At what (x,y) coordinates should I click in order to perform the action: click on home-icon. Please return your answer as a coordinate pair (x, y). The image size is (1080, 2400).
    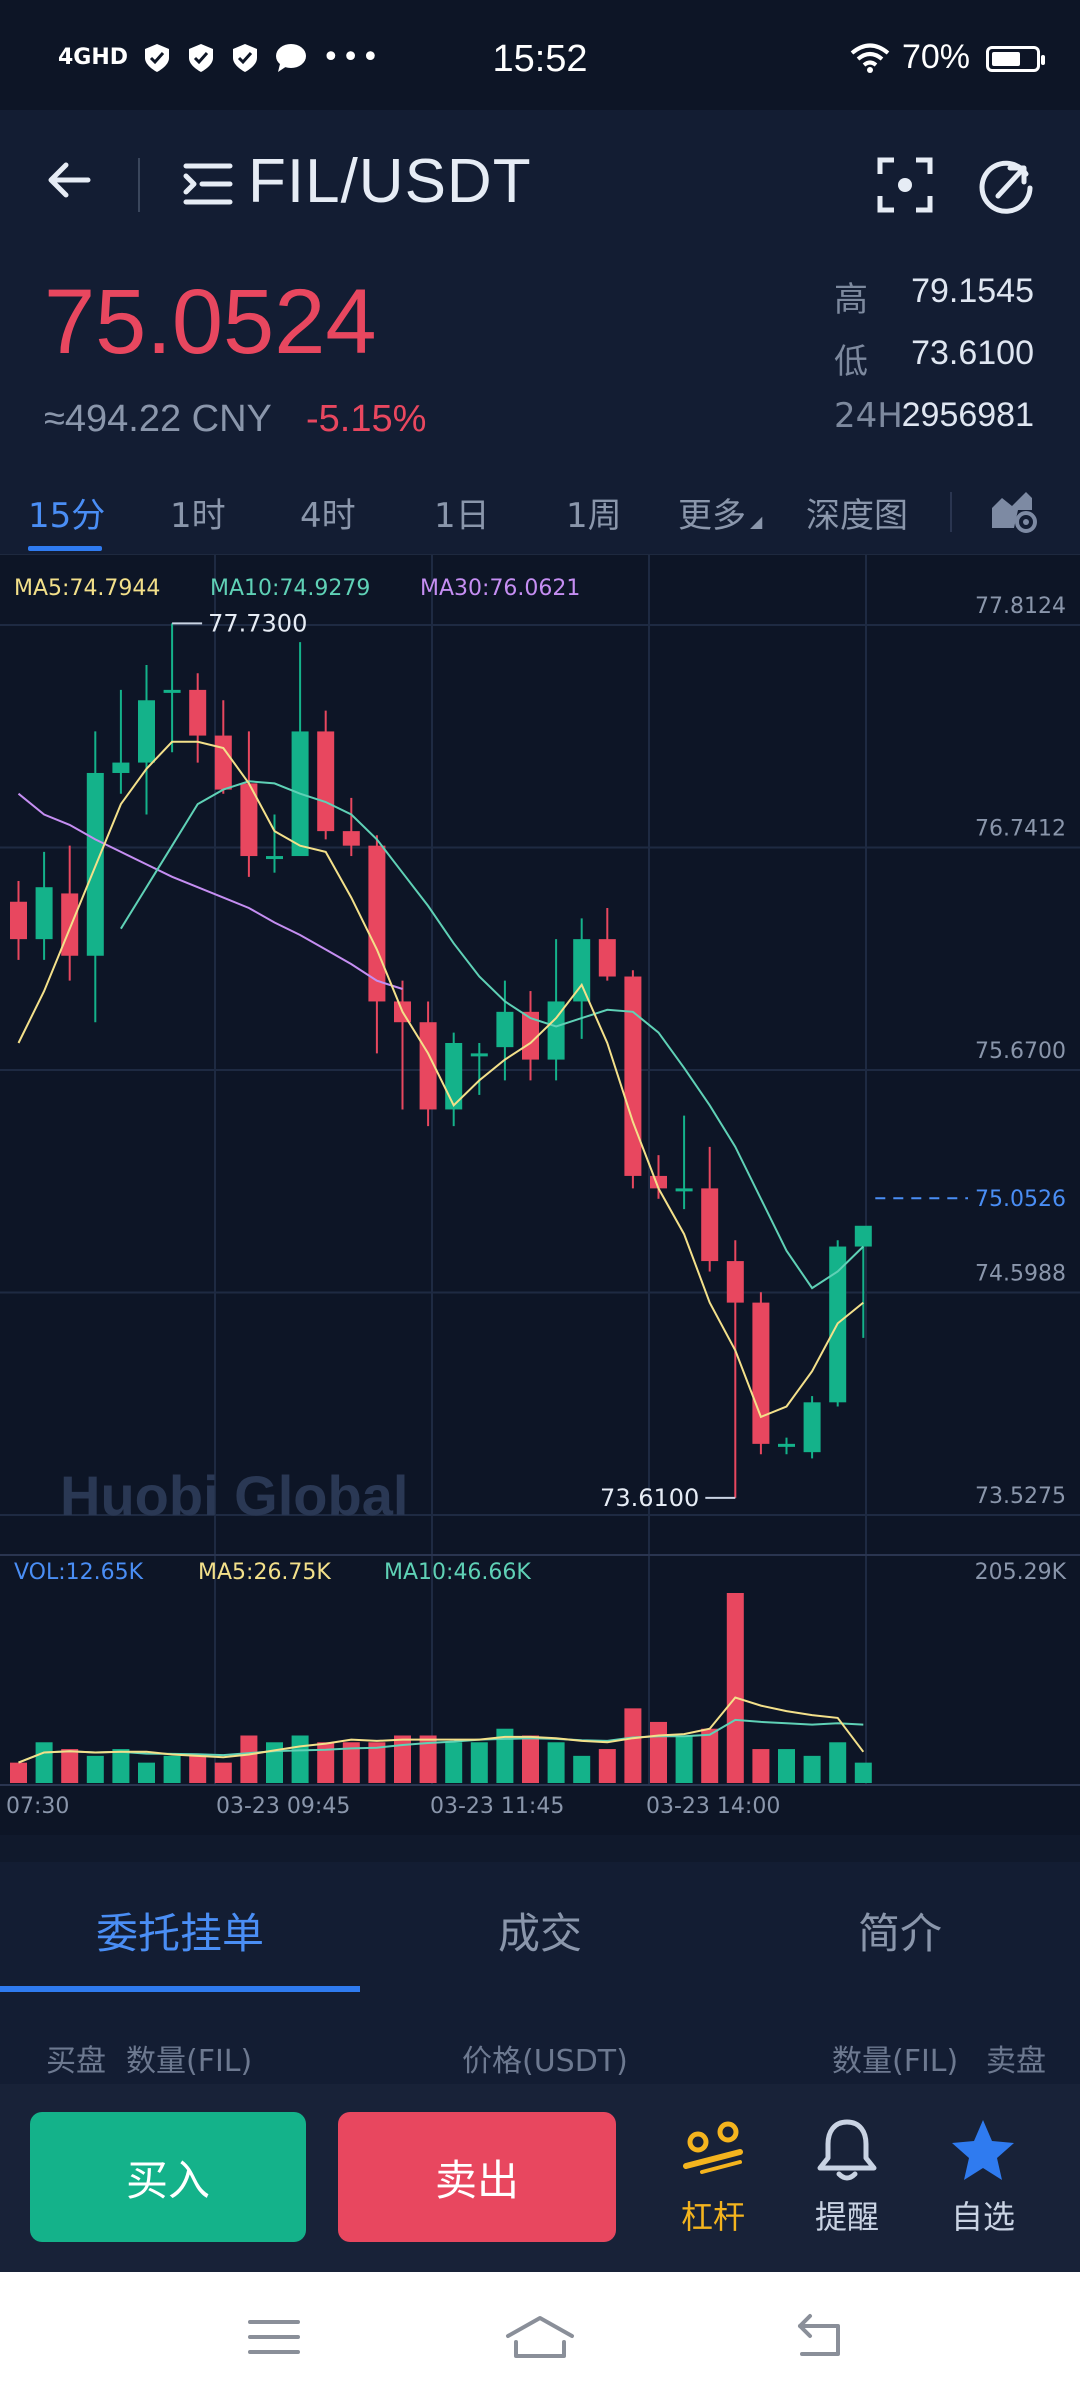
    Looking at the image, I should click on (540, 2337).